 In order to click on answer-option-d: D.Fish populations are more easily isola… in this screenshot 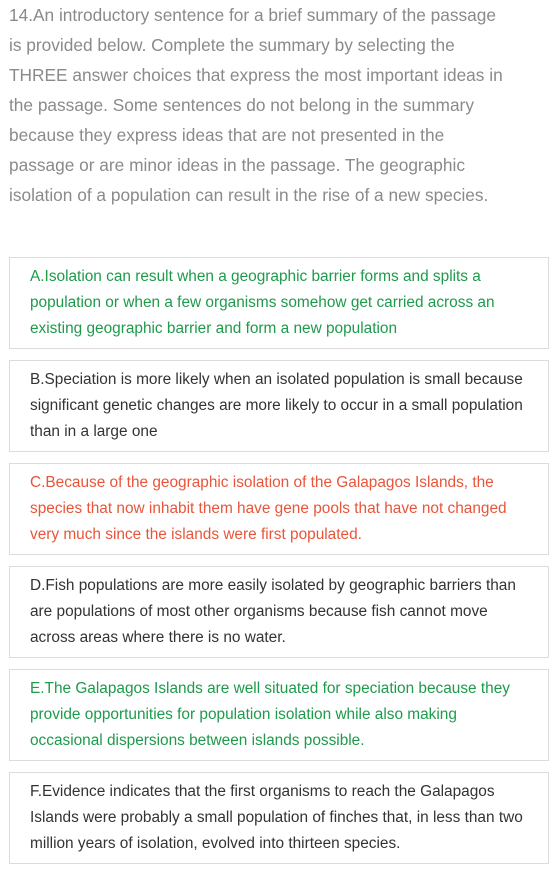, I will do `click(279, 612)`.